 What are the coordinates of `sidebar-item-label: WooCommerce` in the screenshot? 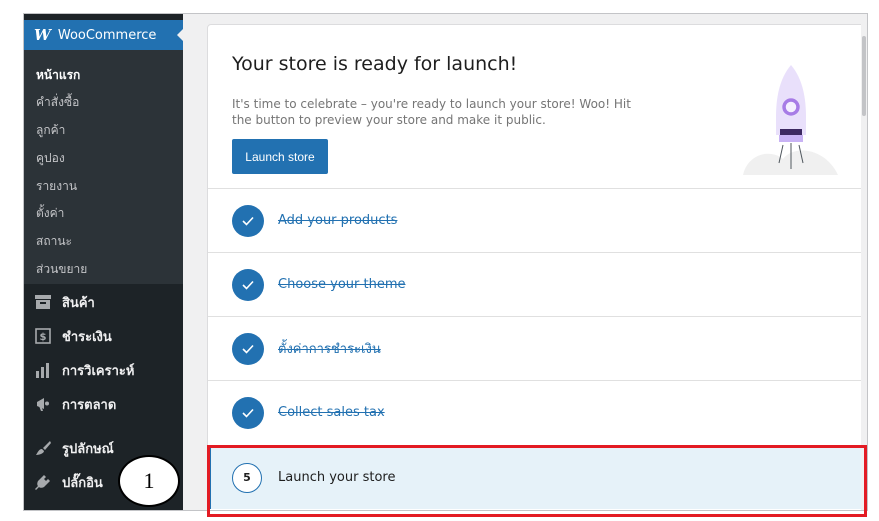 It's located at (107, 35).